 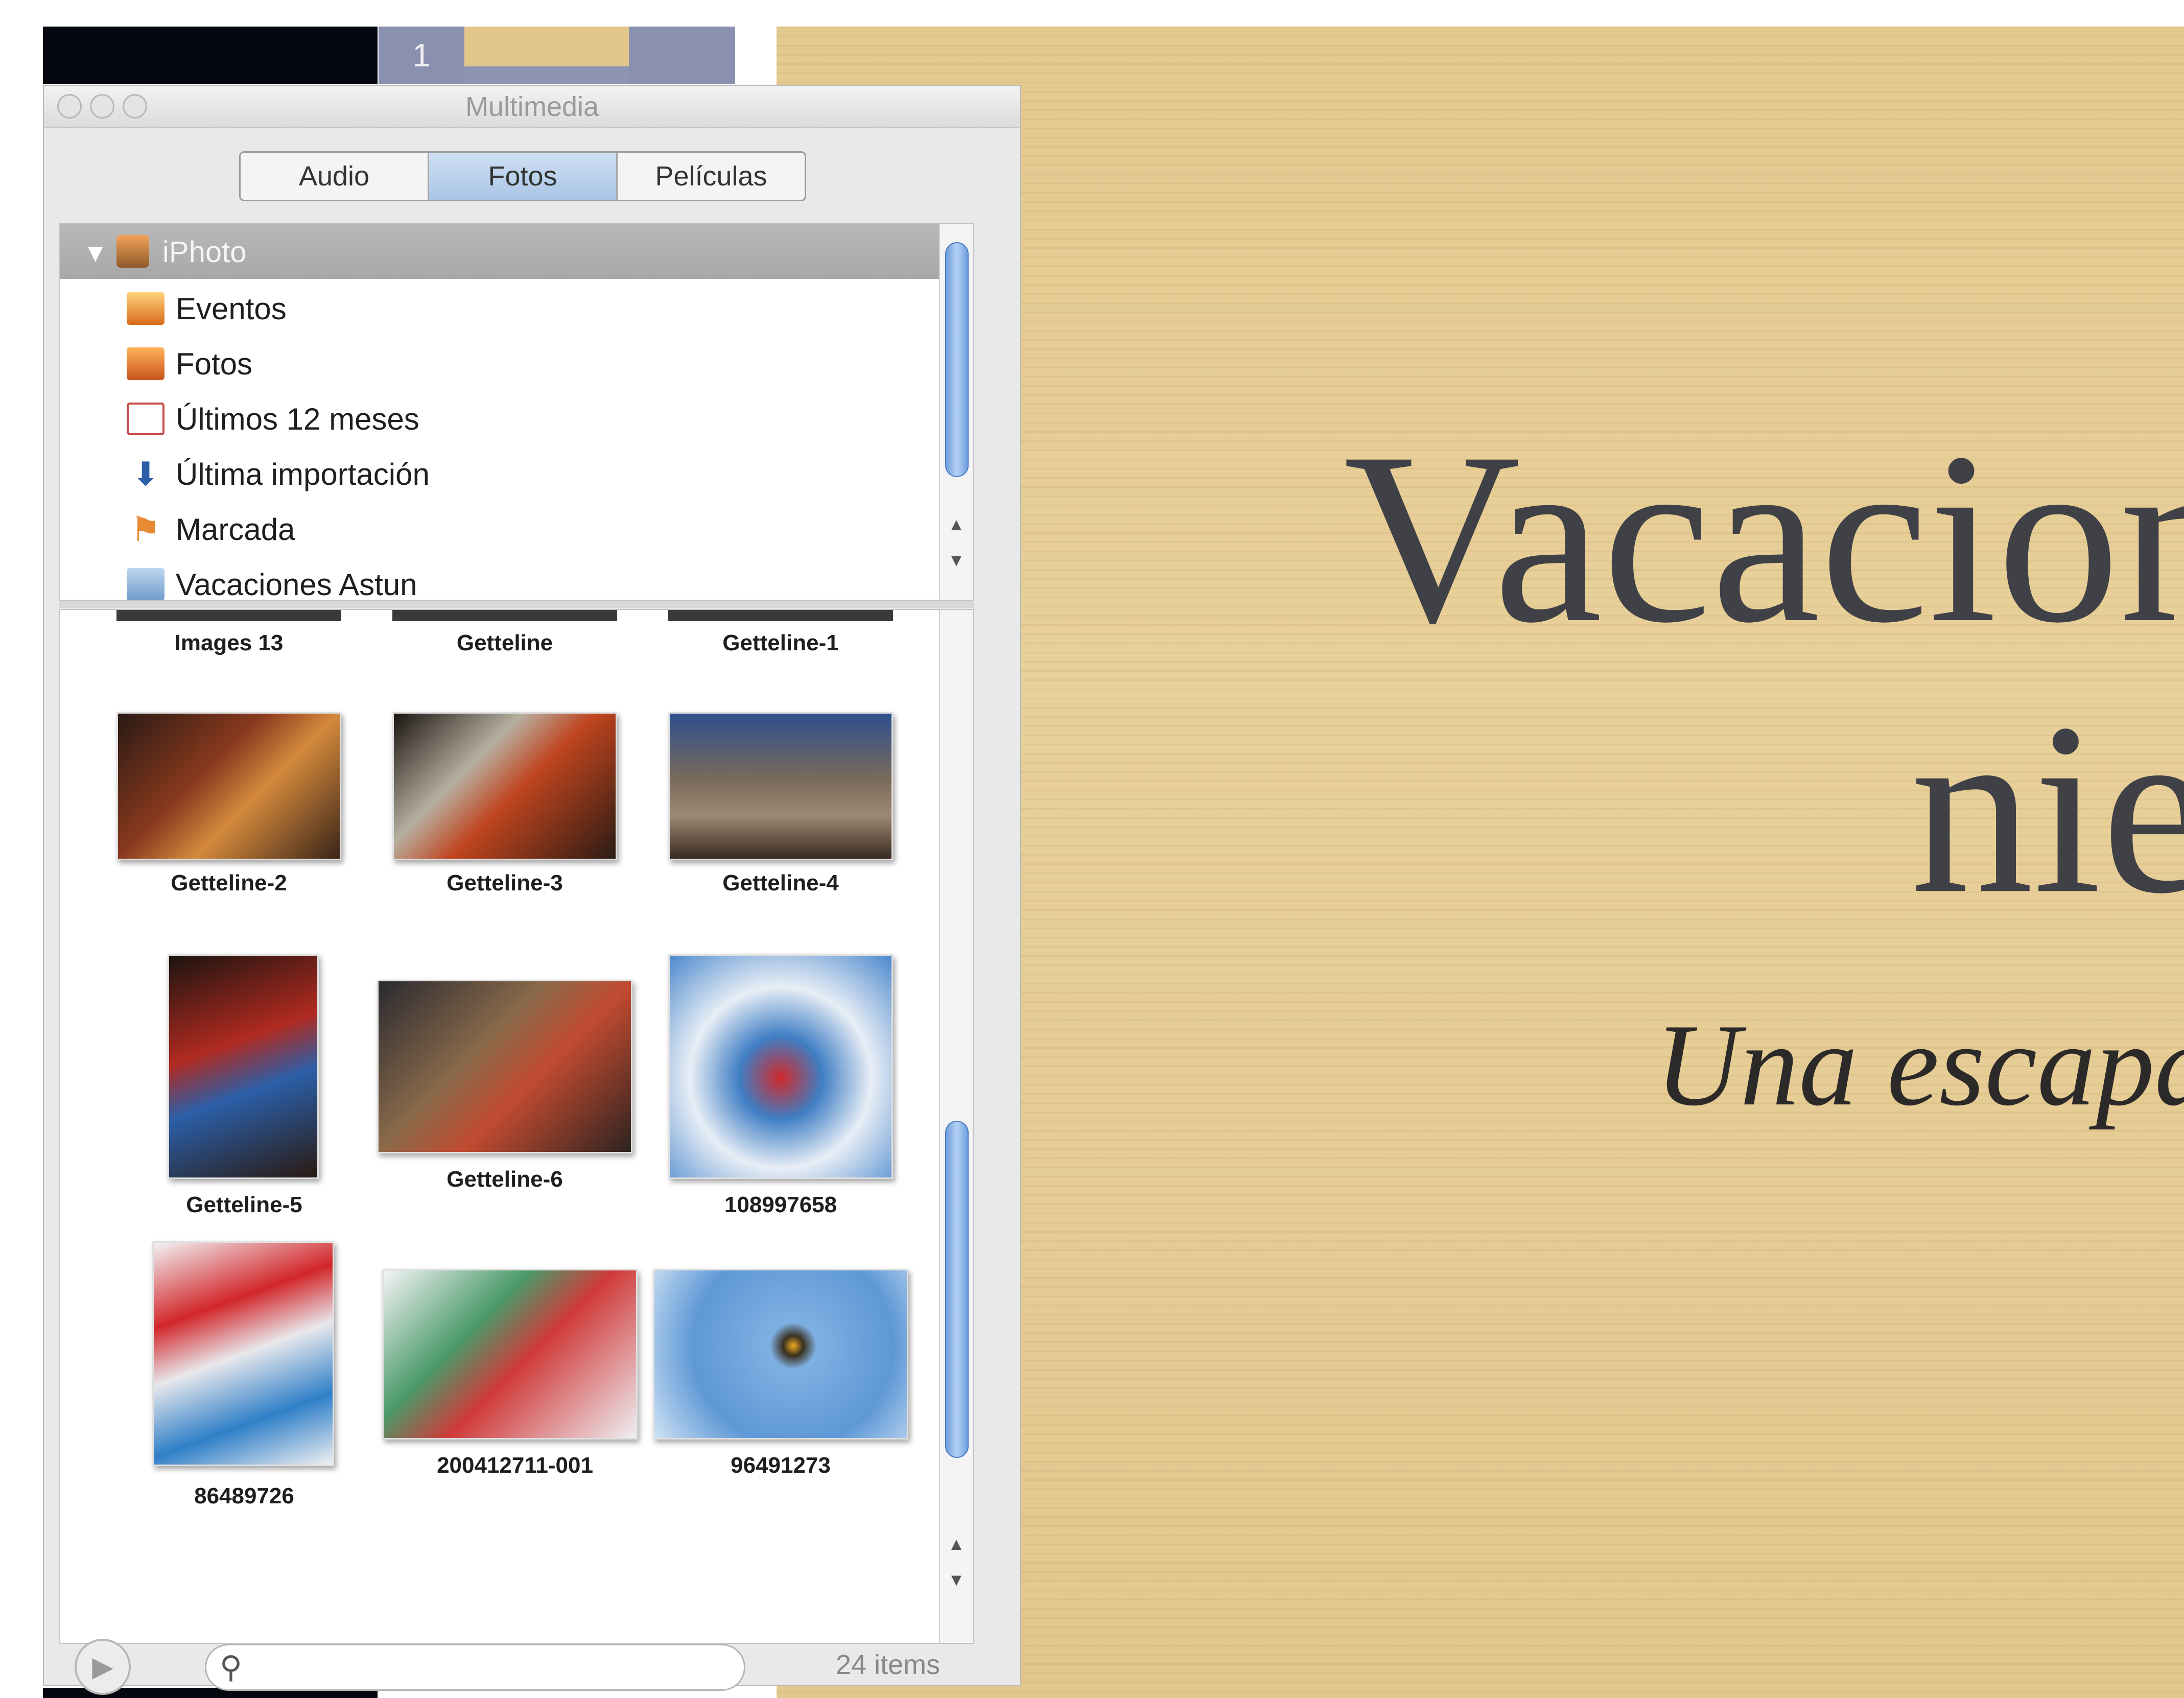 I want to click on events-icon, so click(x=146, y=308).